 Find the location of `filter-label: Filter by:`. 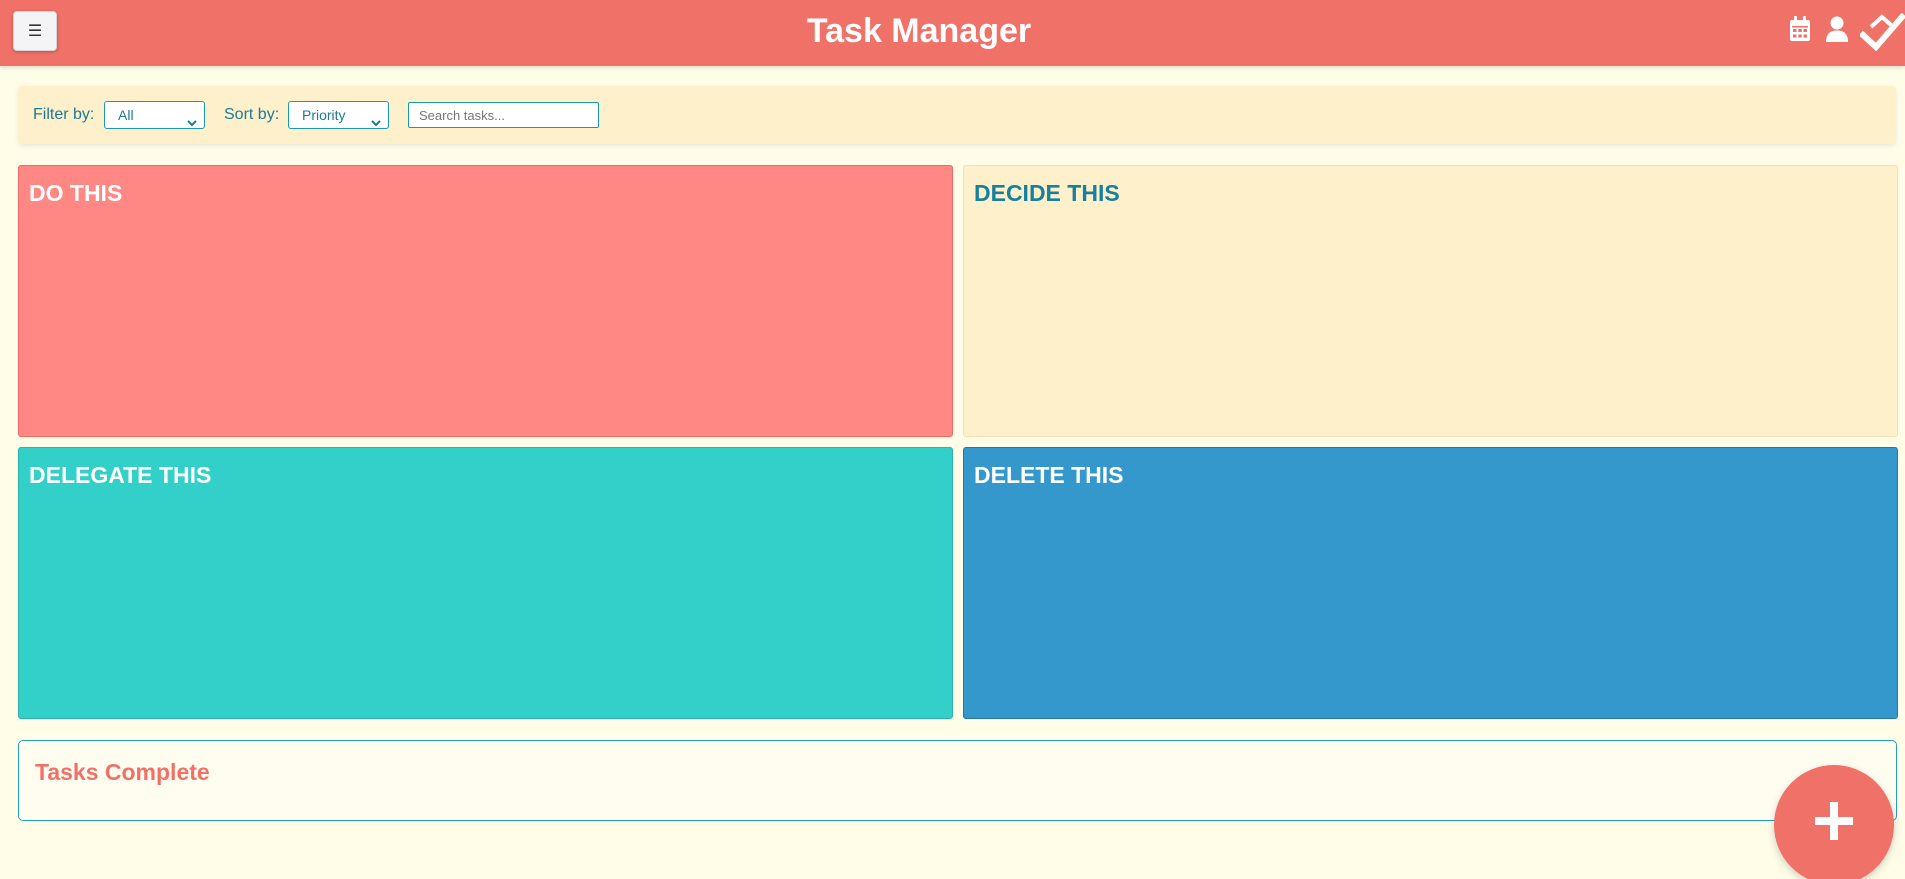

filter-label: Filter by: is located at coordinates (64, 114).